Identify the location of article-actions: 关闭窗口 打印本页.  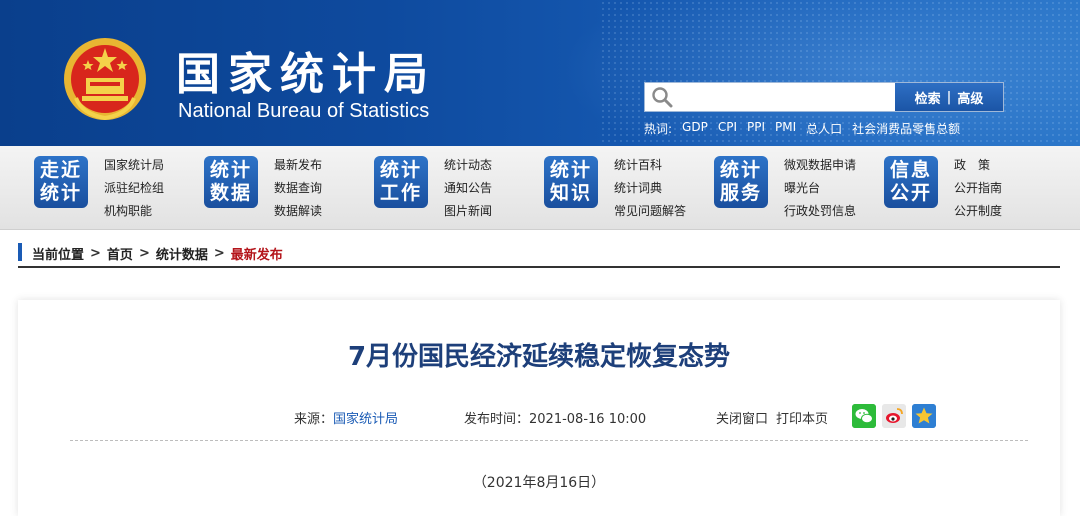
(776, 417).